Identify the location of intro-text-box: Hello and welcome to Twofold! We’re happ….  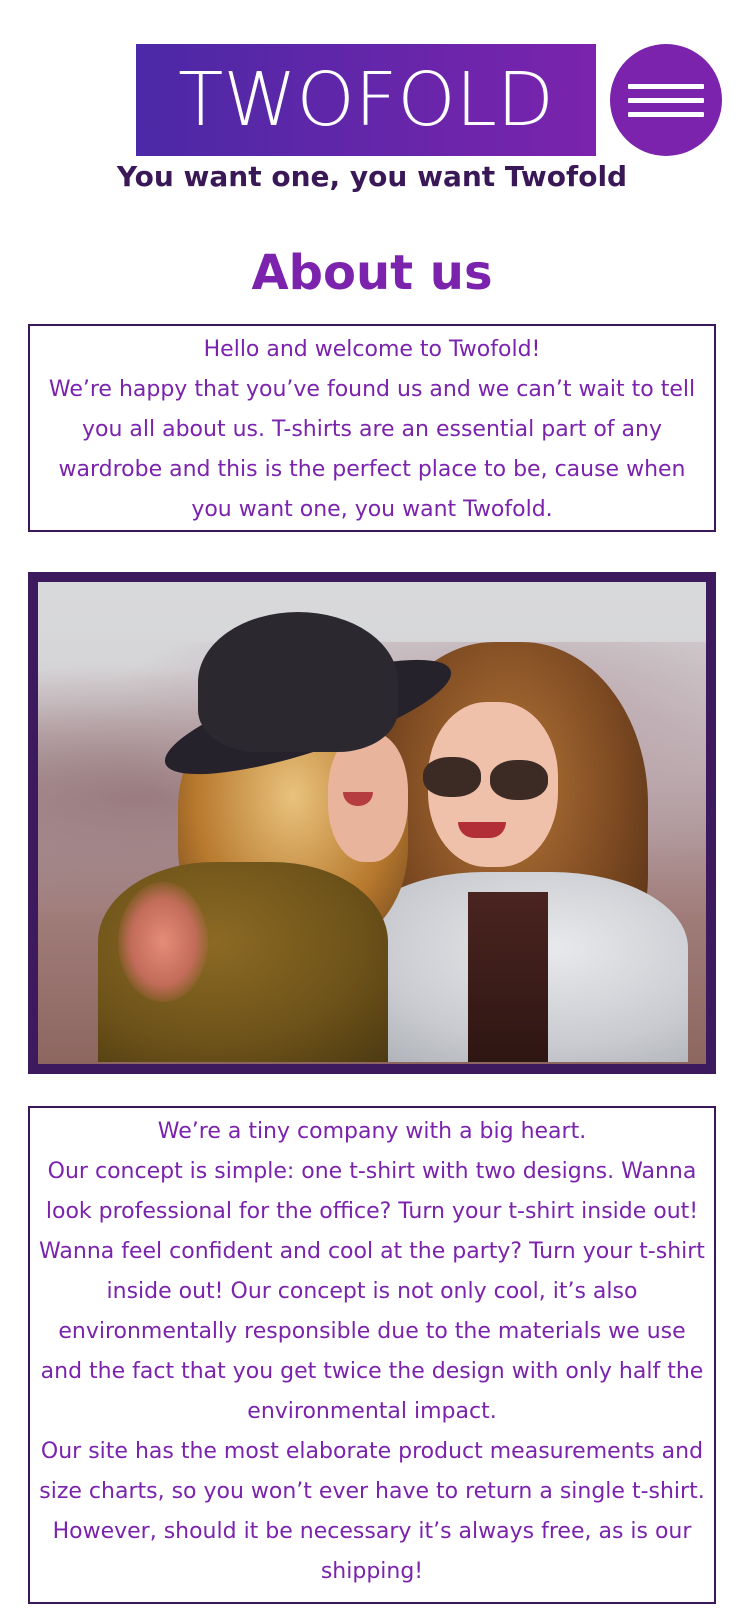
(372, 428).